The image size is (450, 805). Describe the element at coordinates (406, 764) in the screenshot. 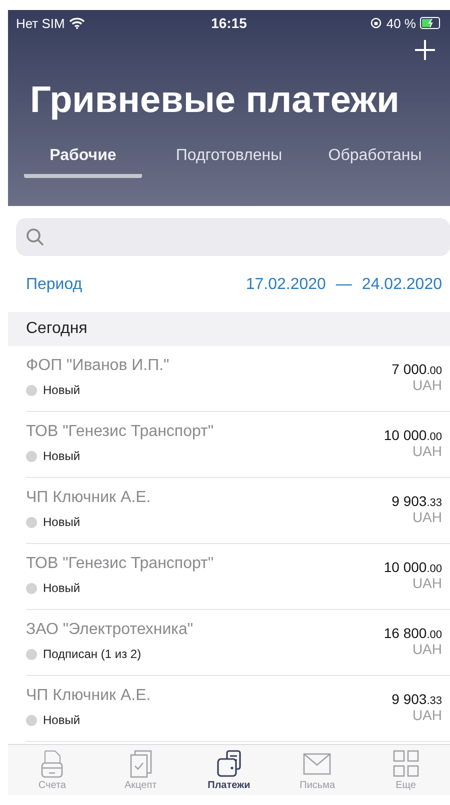

I see `grid-icon` at that location.